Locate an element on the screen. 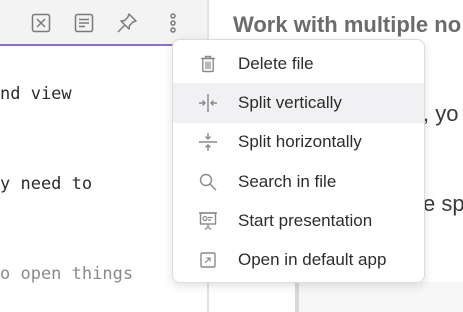 The width and height of the screenshot is (463, 312). menu-item-start-presentation: Start presentation is located at coordinates (298, 220).